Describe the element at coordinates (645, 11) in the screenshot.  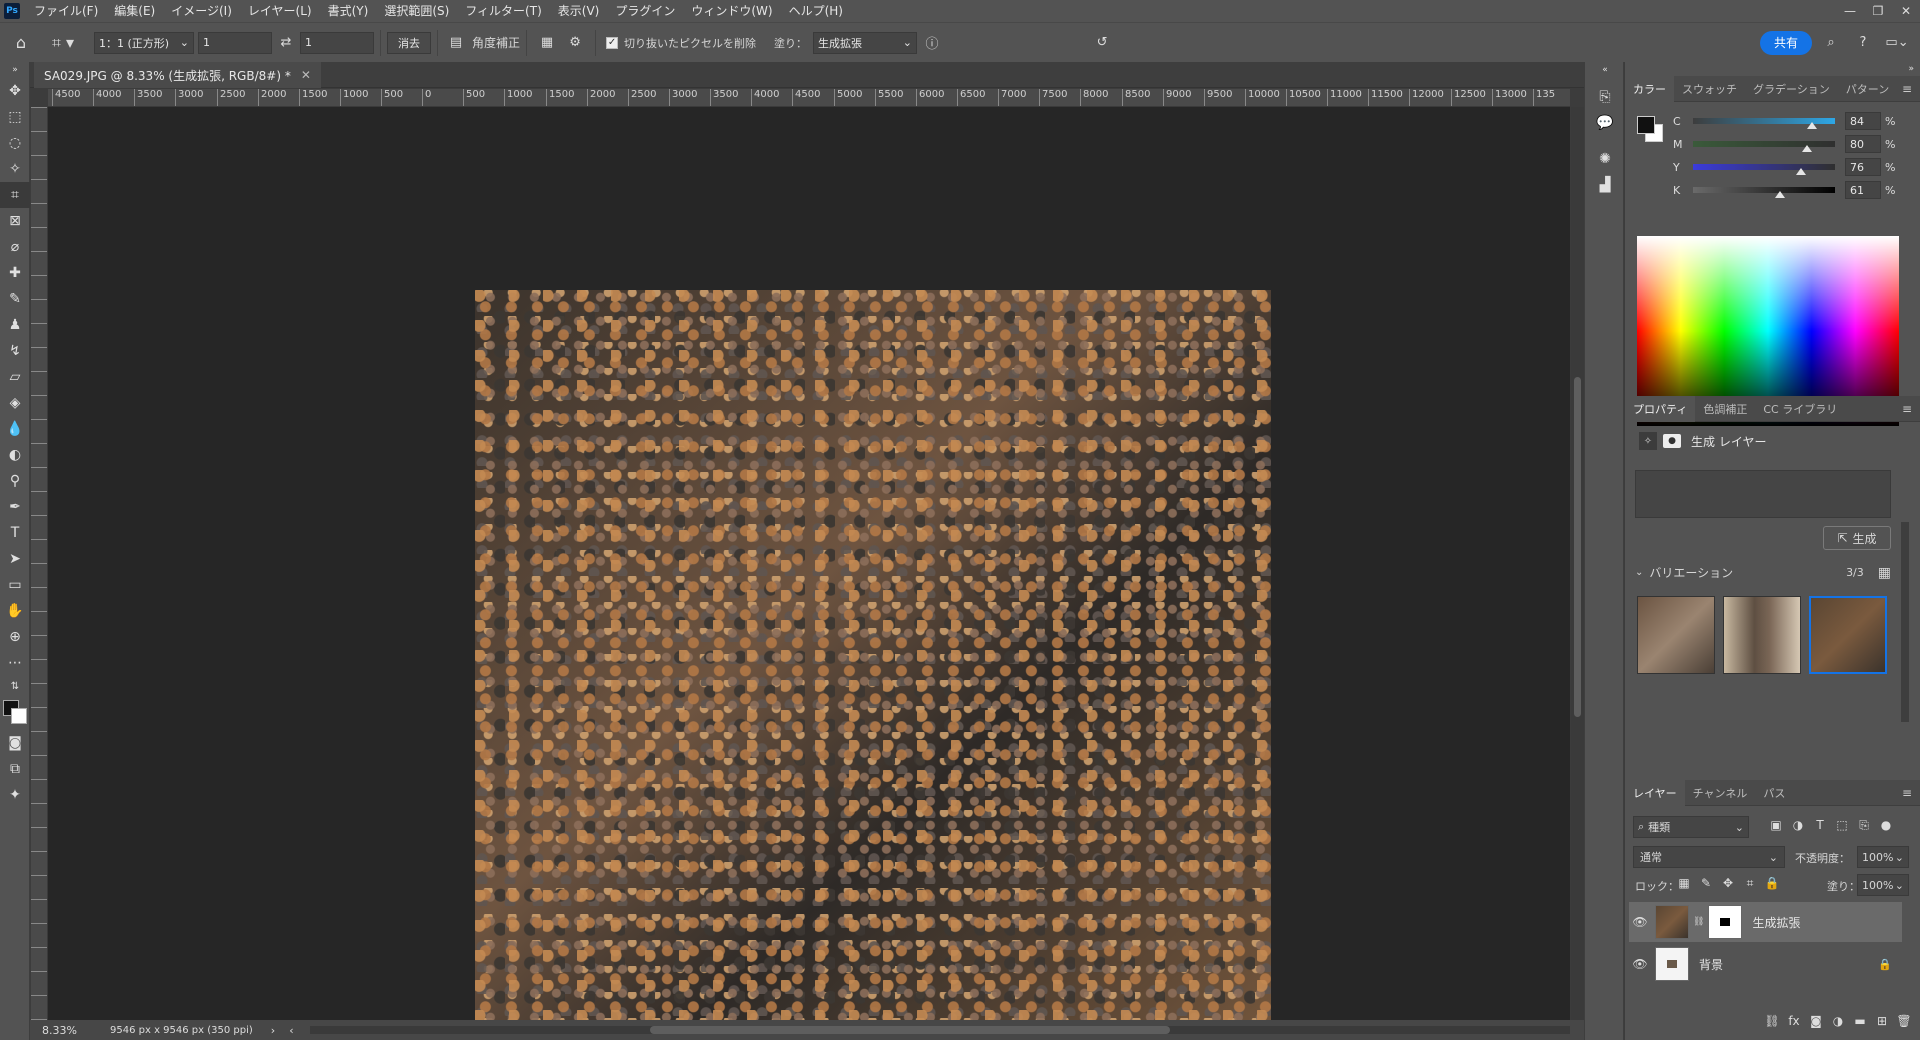
I see `menu-plugins: プラグイン` at that location.